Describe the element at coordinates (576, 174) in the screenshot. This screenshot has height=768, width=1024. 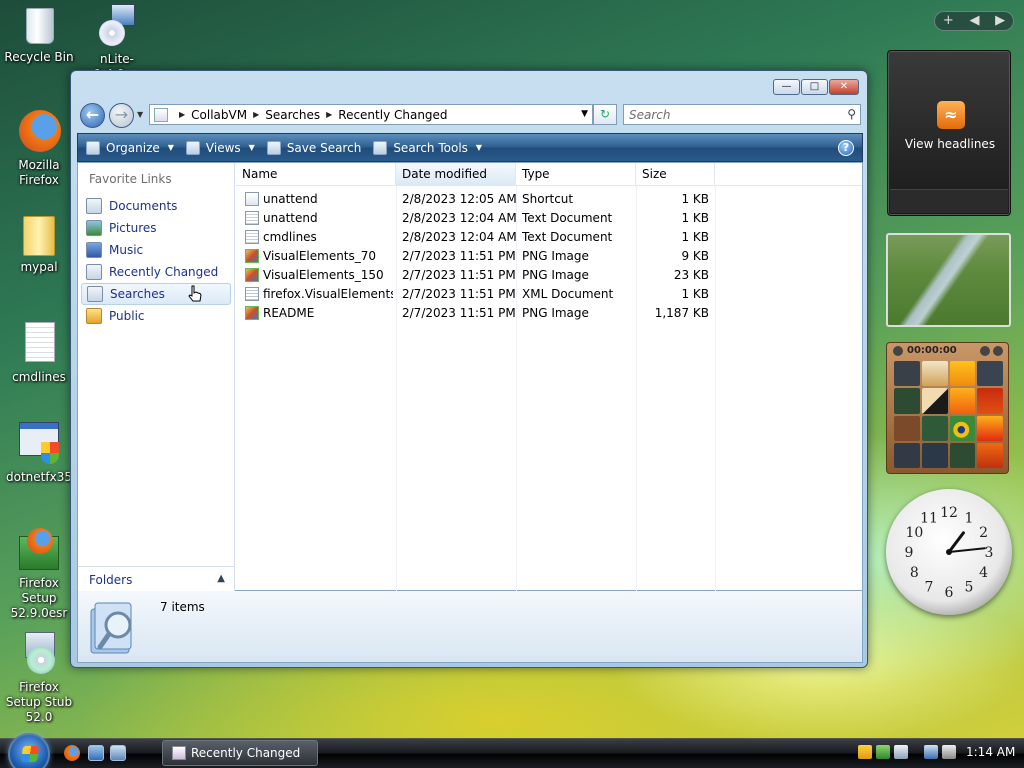
I see `column-header-type: Type` at that location.